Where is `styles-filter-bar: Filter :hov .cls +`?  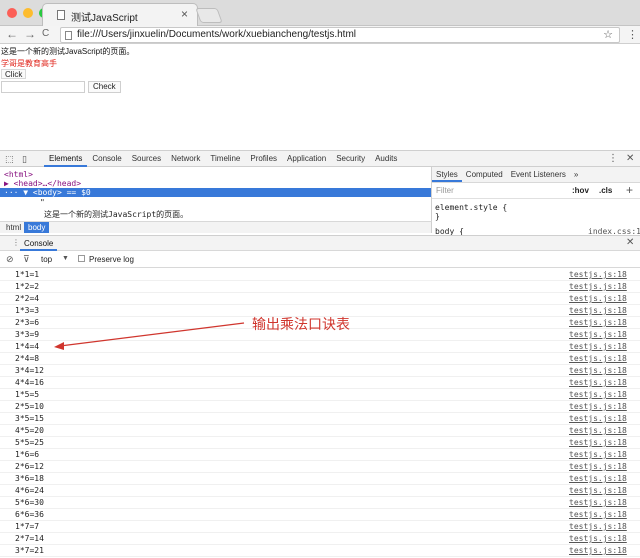 styles-filter-bar: Filter :hov .cls + is located at coordinates (536, 191).